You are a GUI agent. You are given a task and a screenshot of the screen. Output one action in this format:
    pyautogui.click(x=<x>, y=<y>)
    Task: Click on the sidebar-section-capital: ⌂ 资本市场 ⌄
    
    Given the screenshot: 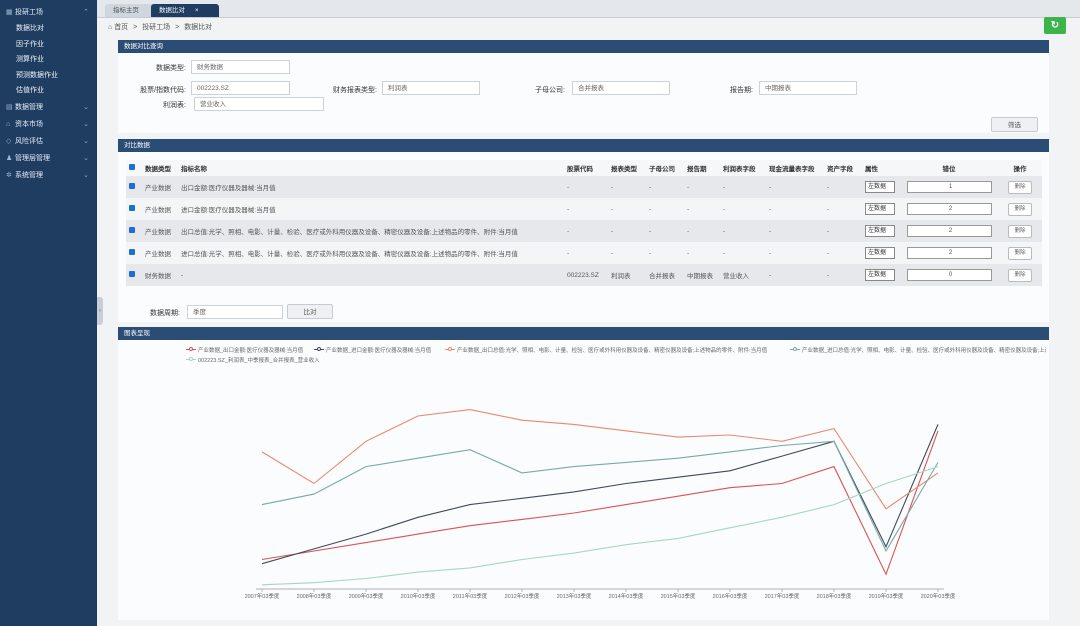 What is the action you would take?
    pyautogui.click(x=48, y=124)
    